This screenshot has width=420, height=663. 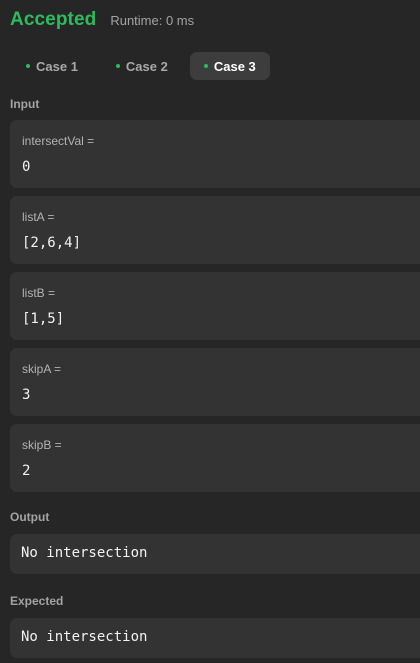 I want to click on result-header: Accepted Runtime: 0 ms, so click(x=102, y=23).